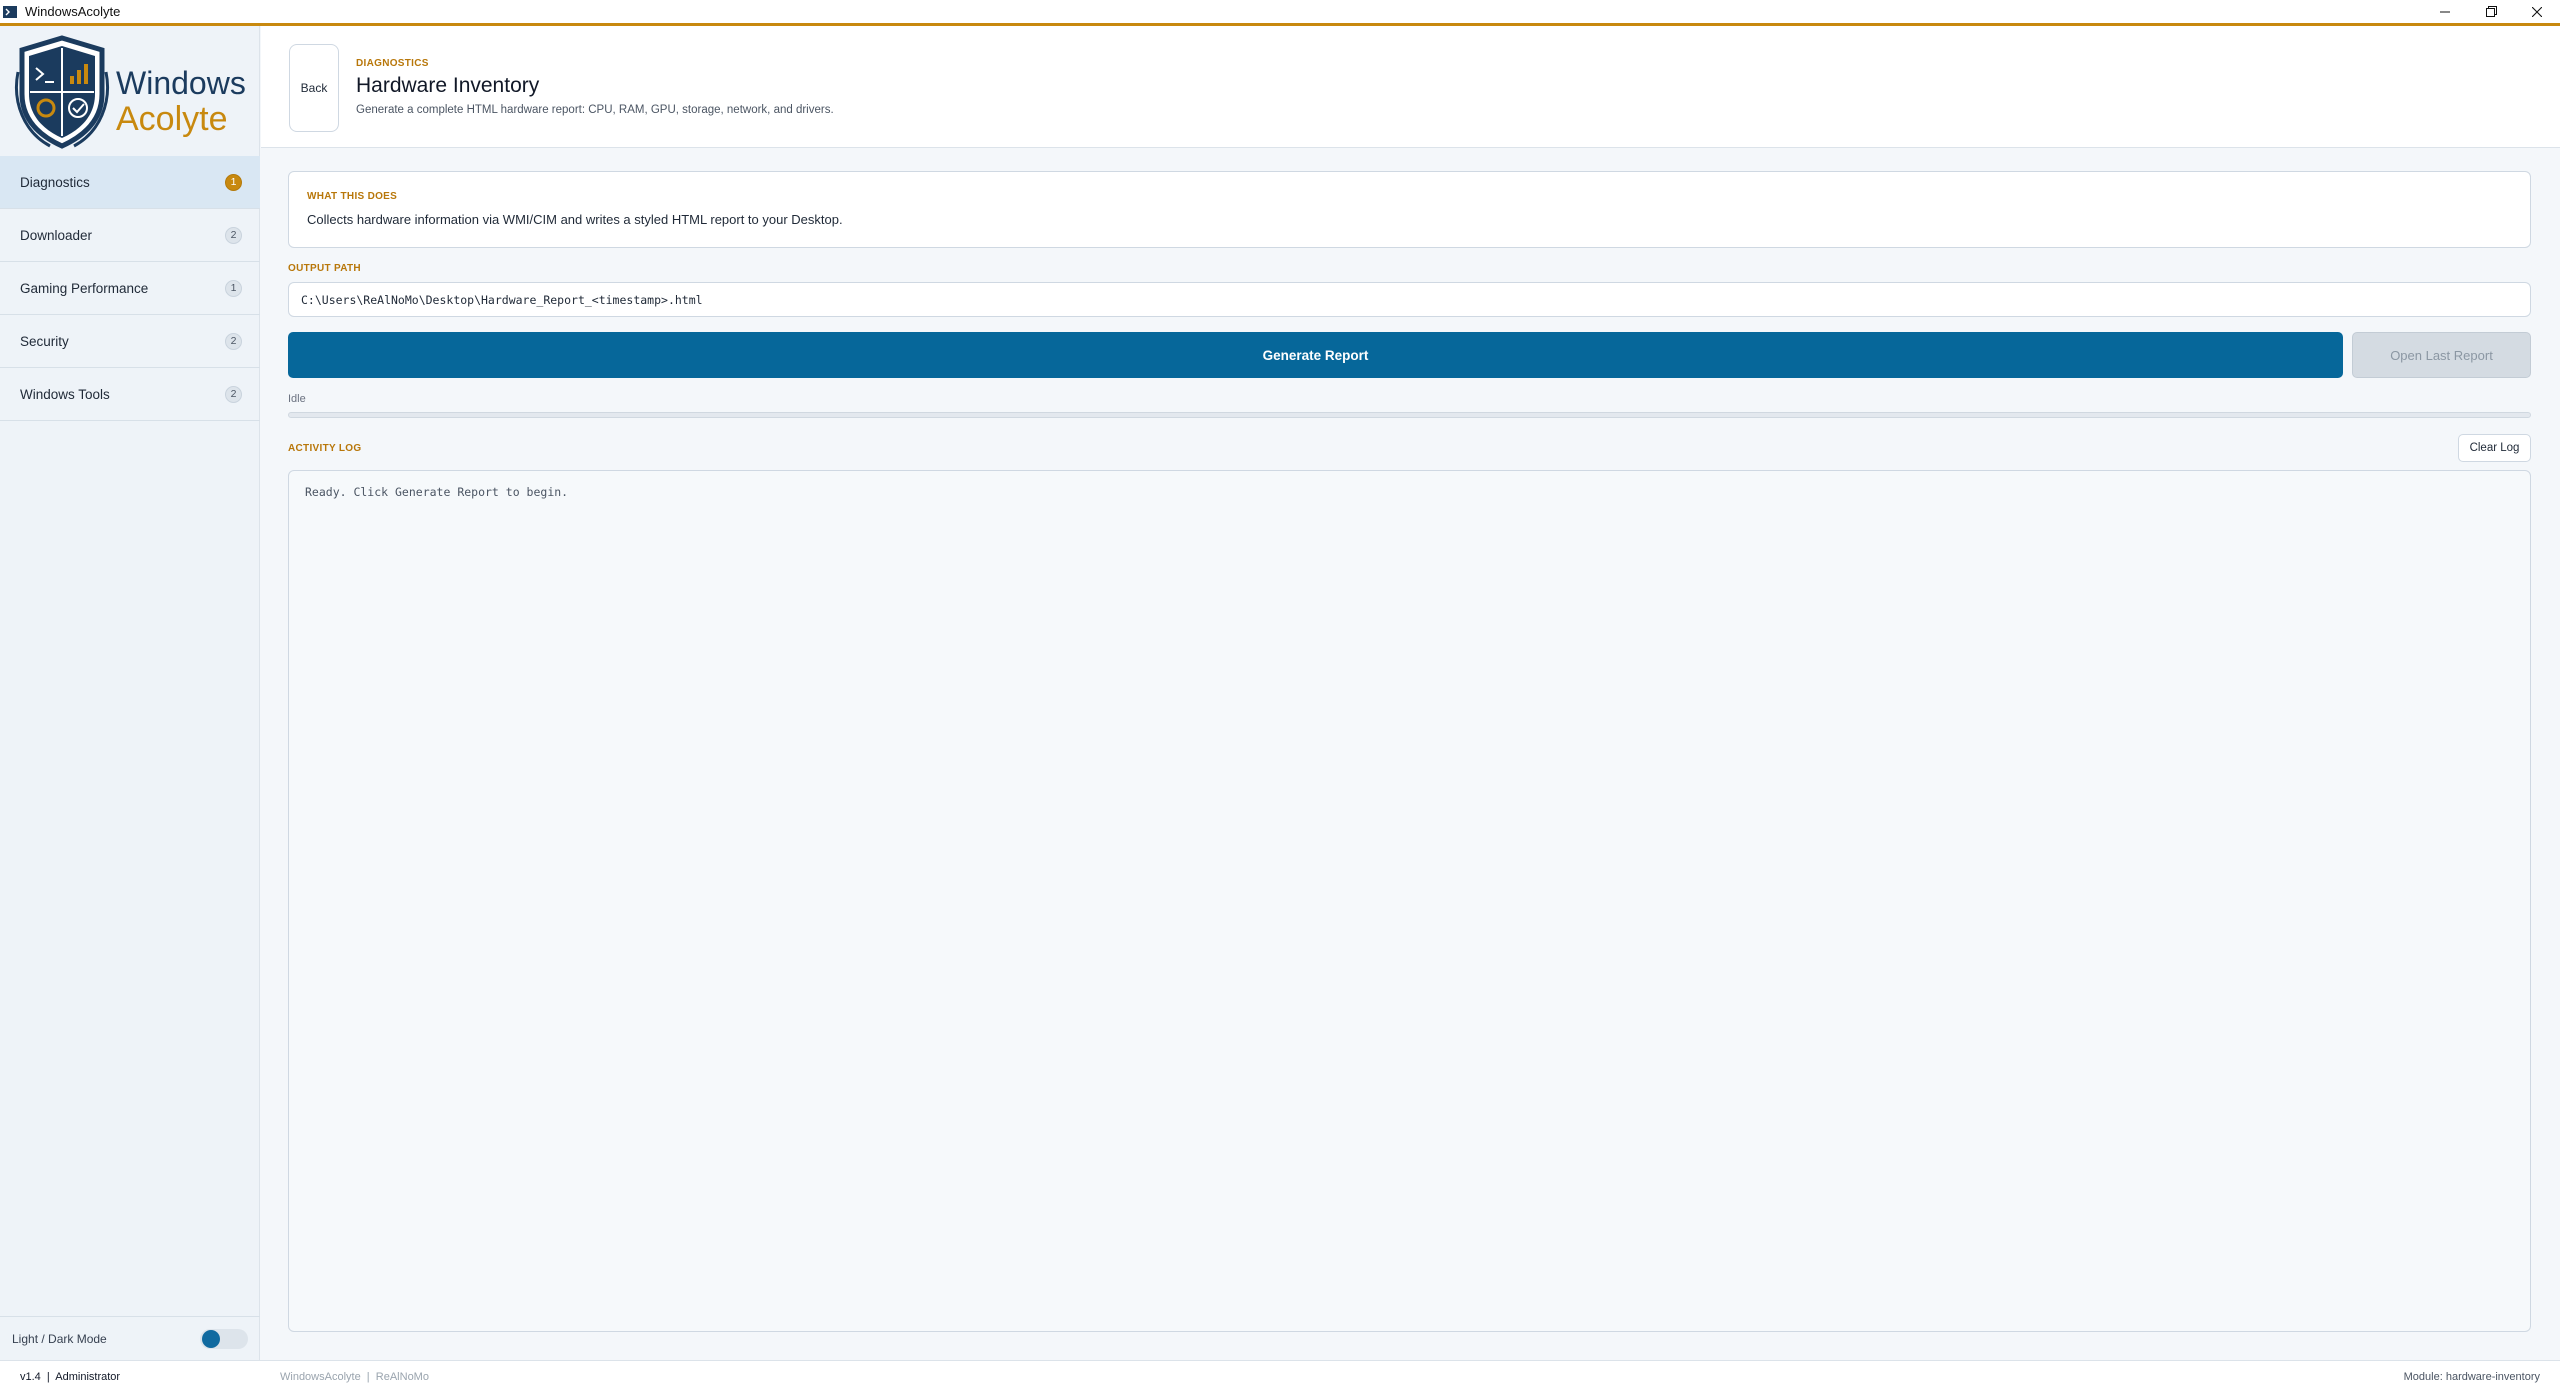  Describe the element at coordinates (56, 235) in the screenshot. I see `sidebar-item-label: Downloader` at that location.